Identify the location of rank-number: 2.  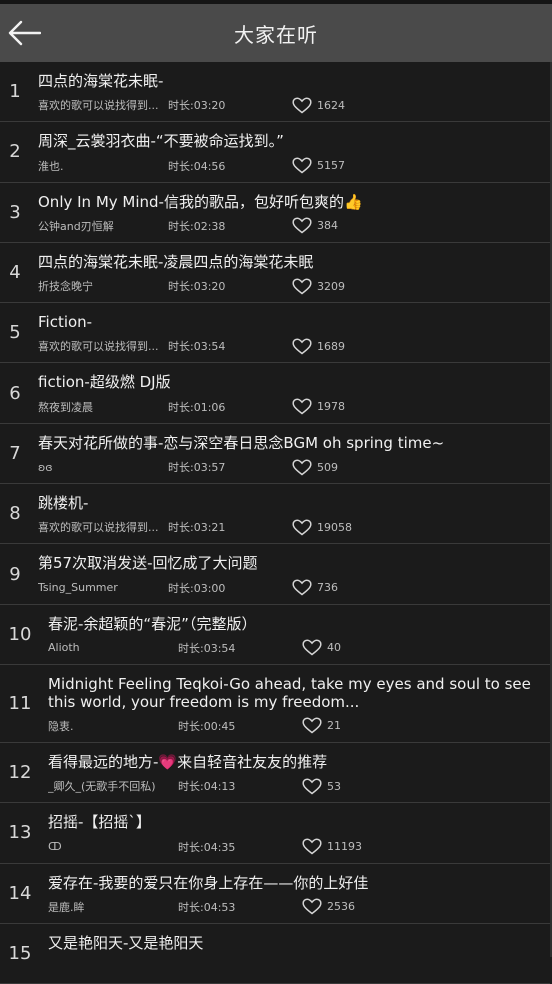
(15, 152).